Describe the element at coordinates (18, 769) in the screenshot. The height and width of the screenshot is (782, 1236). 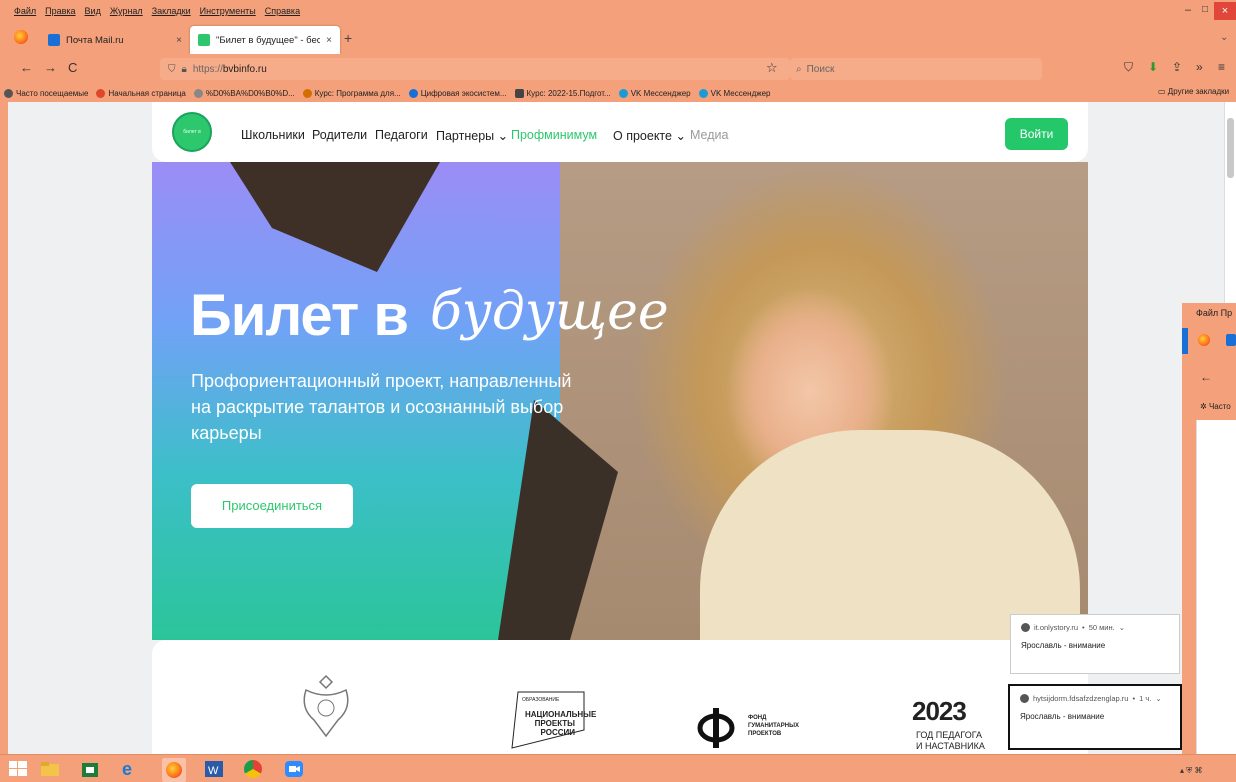
I see `windows-start-icon` at that location.